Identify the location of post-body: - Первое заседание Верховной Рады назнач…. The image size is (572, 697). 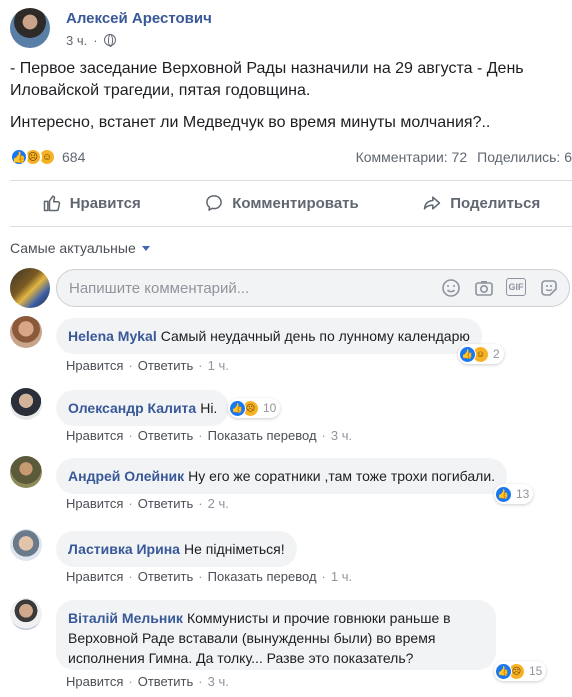
(287, 101).